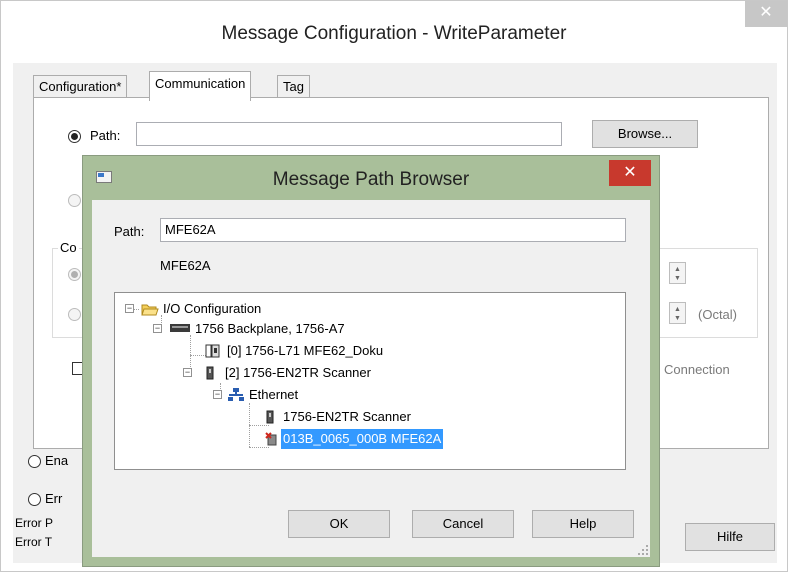 This screenshot has height=572, width=788. Describe the element at coordinates (298, 372) in the screenshot. I see `tree-item-label: [2] 1756-EN2TR Scanner` at that location.